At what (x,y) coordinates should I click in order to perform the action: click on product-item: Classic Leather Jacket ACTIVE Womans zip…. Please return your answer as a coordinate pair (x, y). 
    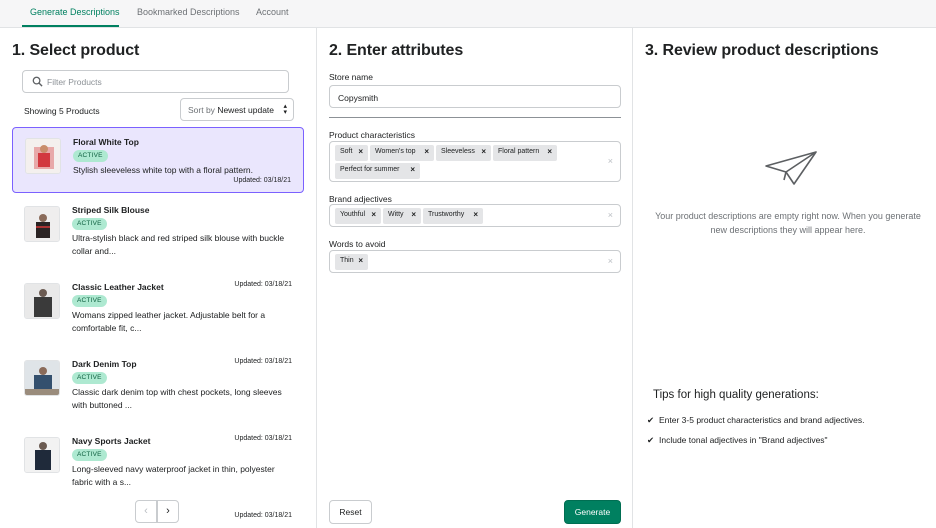
    Looking at the image, I should click on (158, 319).